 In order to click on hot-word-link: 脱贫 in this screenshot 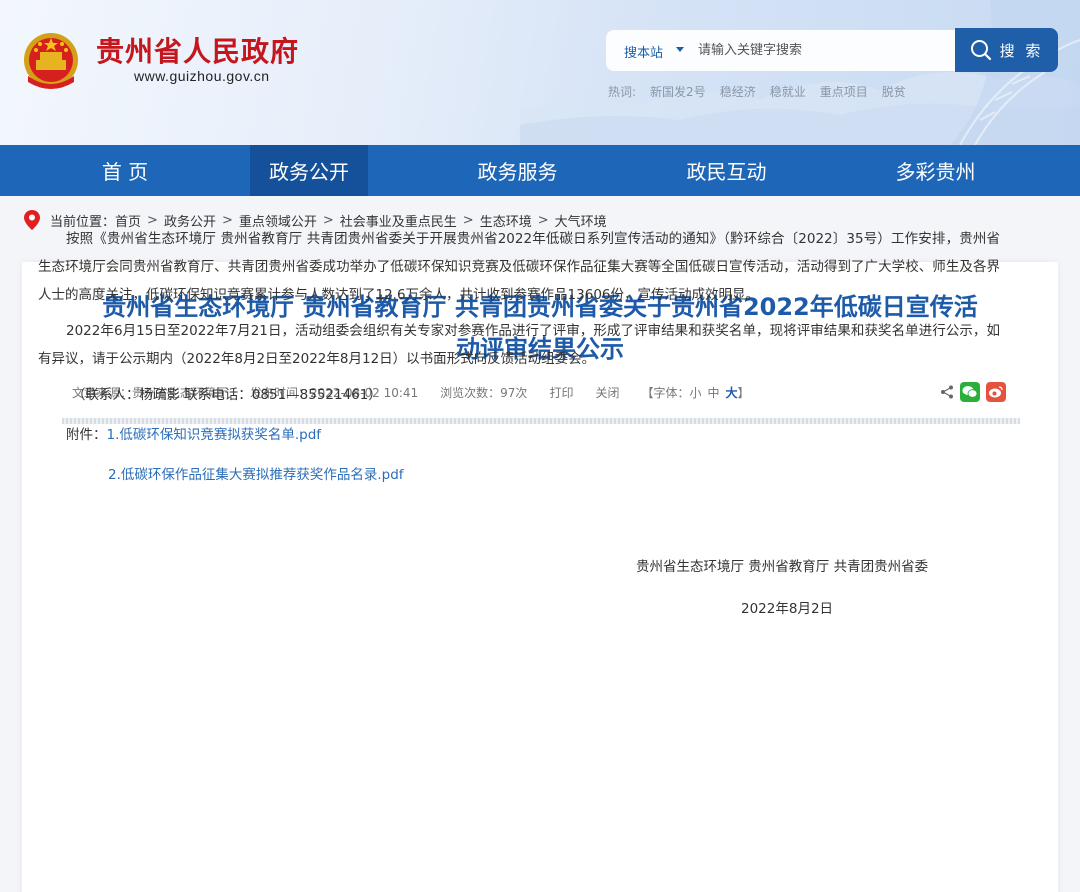, I will do `click(894, 91)`.